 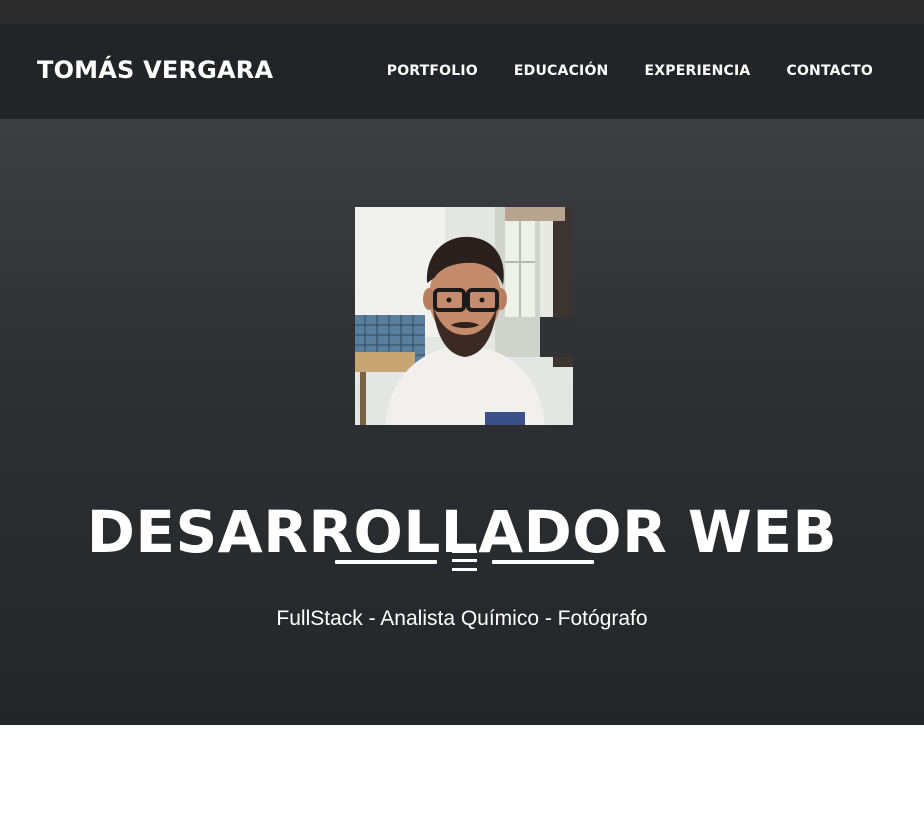 I want to click on divider-line-right, so click(x=543, y=562).